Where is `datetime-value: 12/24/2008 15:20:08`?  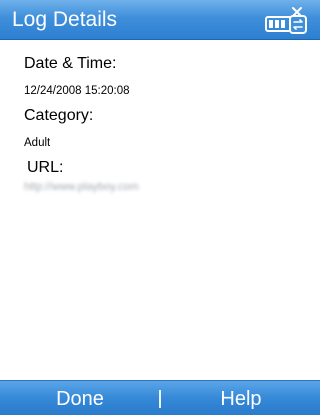
datetime-value: 12/24/2008 15:20:08 is located at coordinates (77, 91).